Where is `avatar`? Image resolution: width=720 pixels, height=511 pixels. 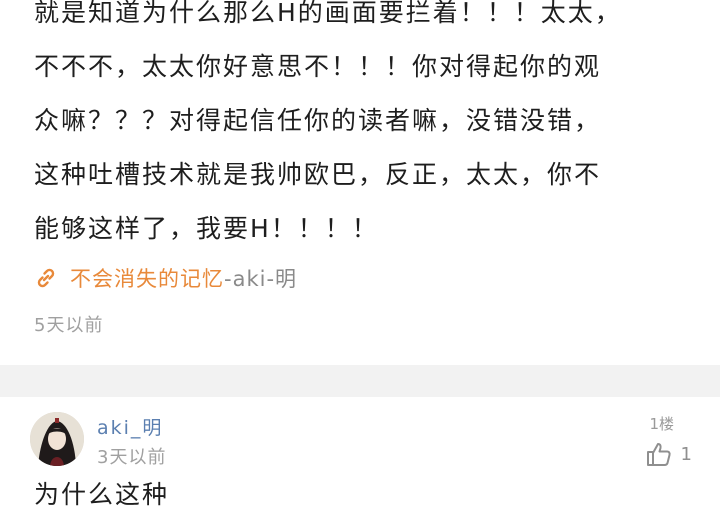
avatar is located at coordinates (57, 439).